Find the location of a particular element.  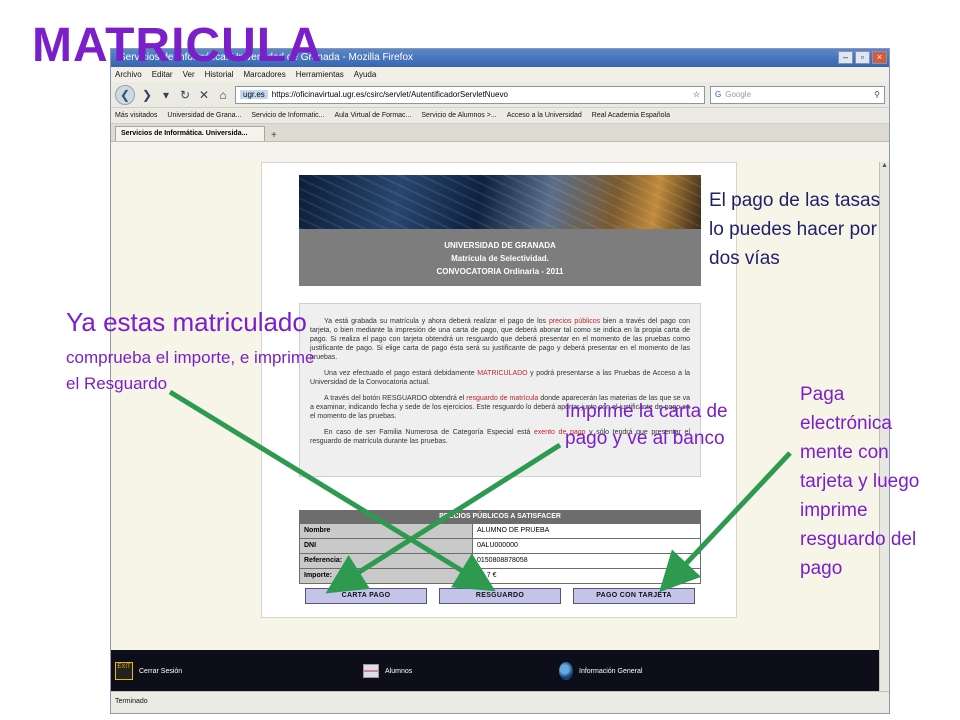

annotation-print-letter: Imprime la carta de pago y ve al banco is located at coordinates (646, 425).